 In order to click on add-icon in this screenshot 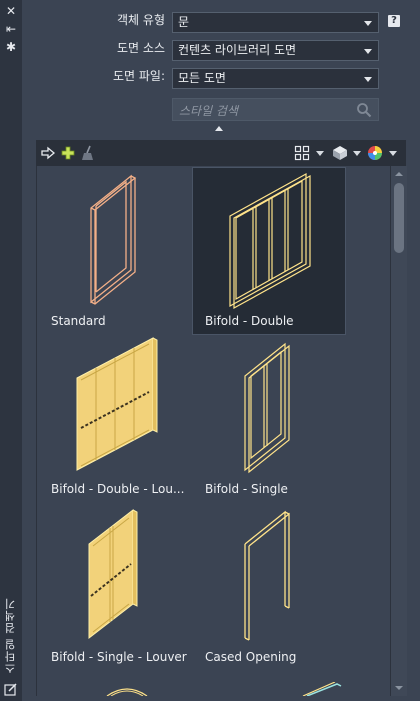, I will do `click(68, 153)`.